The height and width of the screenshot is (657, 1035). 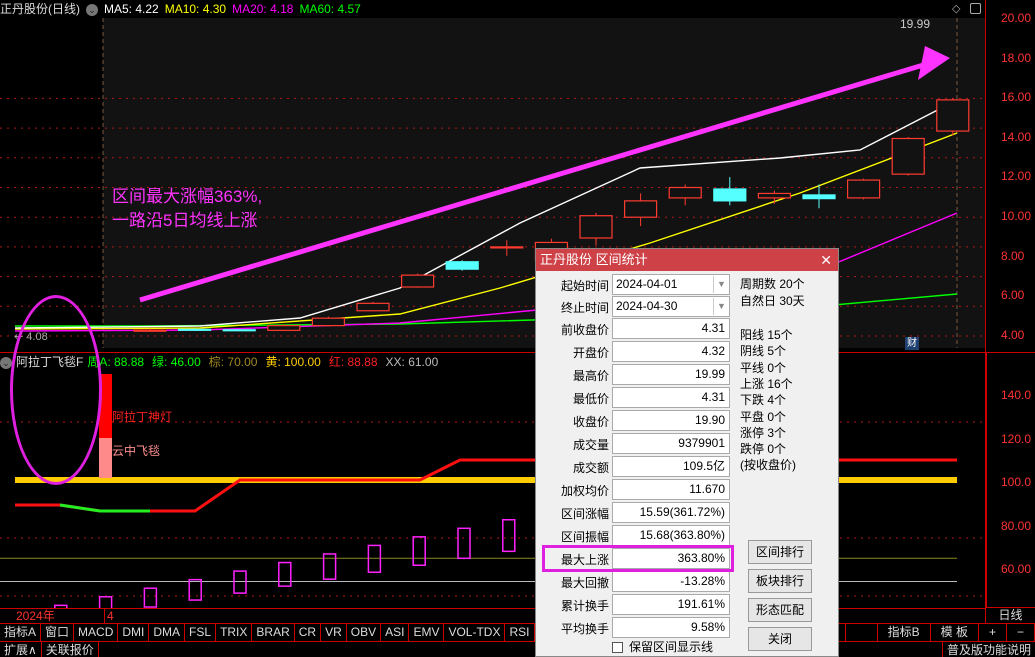 What do you see at coordinates (234, 632) in the screenshot?
I see `tab-6: TRIX` at bounding box center [234, 632].